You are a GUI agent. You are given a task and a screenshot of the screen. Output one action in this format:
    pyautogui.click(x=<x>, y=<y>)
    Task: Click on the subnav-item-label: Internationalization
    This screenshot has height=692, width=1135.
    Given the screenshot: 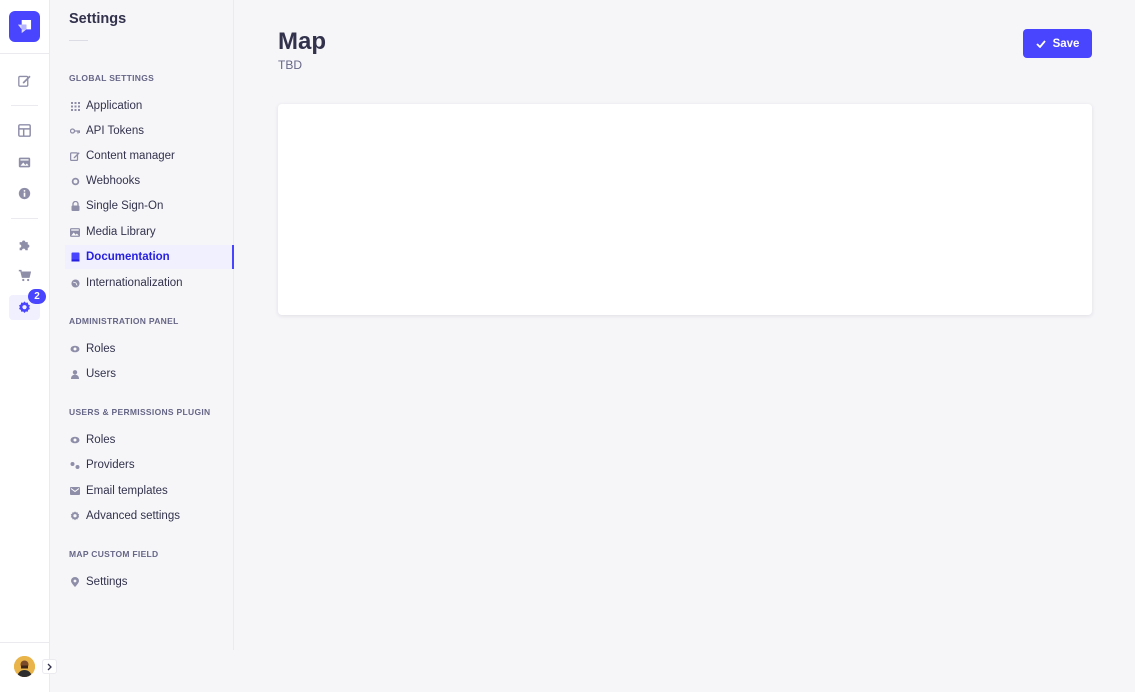 What is the action you would take?
    pyautogui.click(x=134, y=283)
    